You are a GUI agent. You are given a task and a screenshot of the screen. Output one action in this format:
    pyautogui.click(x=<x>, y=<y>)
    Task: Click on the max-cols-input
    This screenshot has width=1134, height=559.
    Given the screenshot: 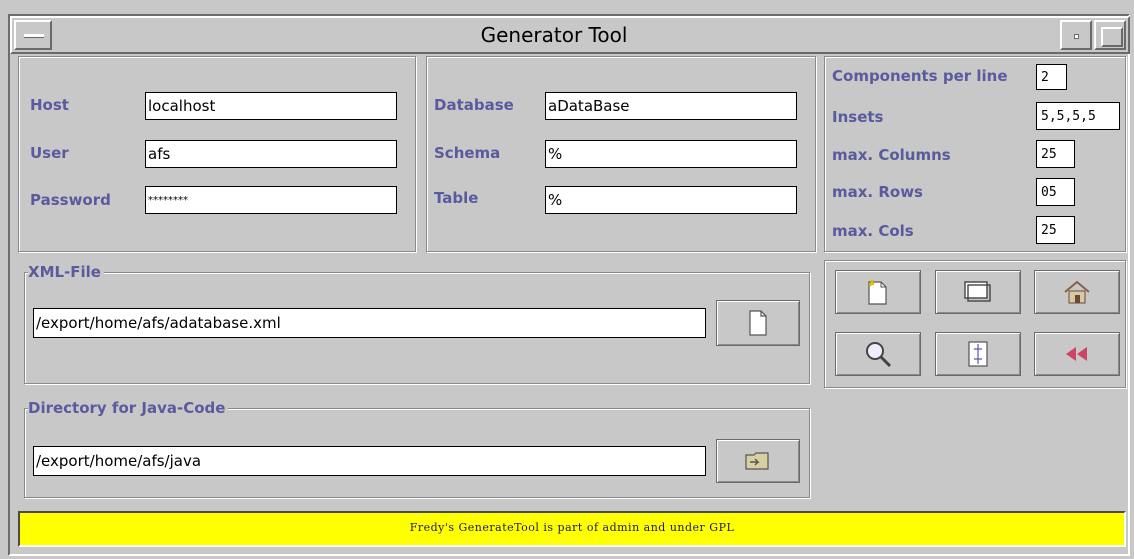 What is the action you would take?
    pyautogui.click(x=1055, y=230)
    